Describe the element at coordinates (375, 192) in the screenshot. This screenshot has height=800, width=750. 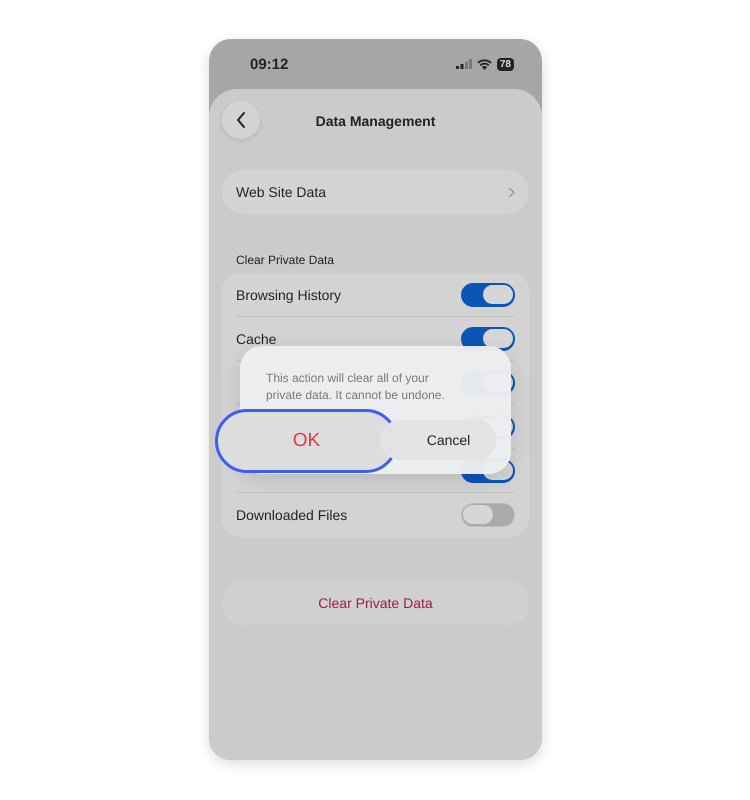
I see `list-item: Web Site Data` at that location.